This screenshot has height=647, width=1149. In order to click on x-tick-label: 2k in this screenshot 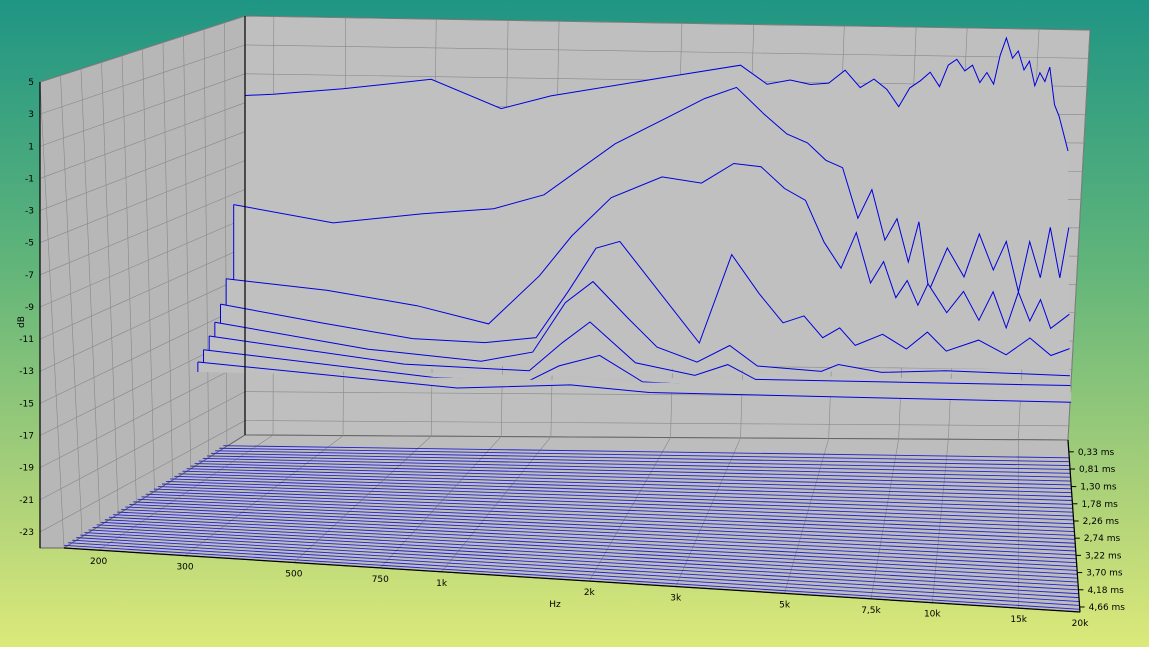, I will do `click(590, 593)`.